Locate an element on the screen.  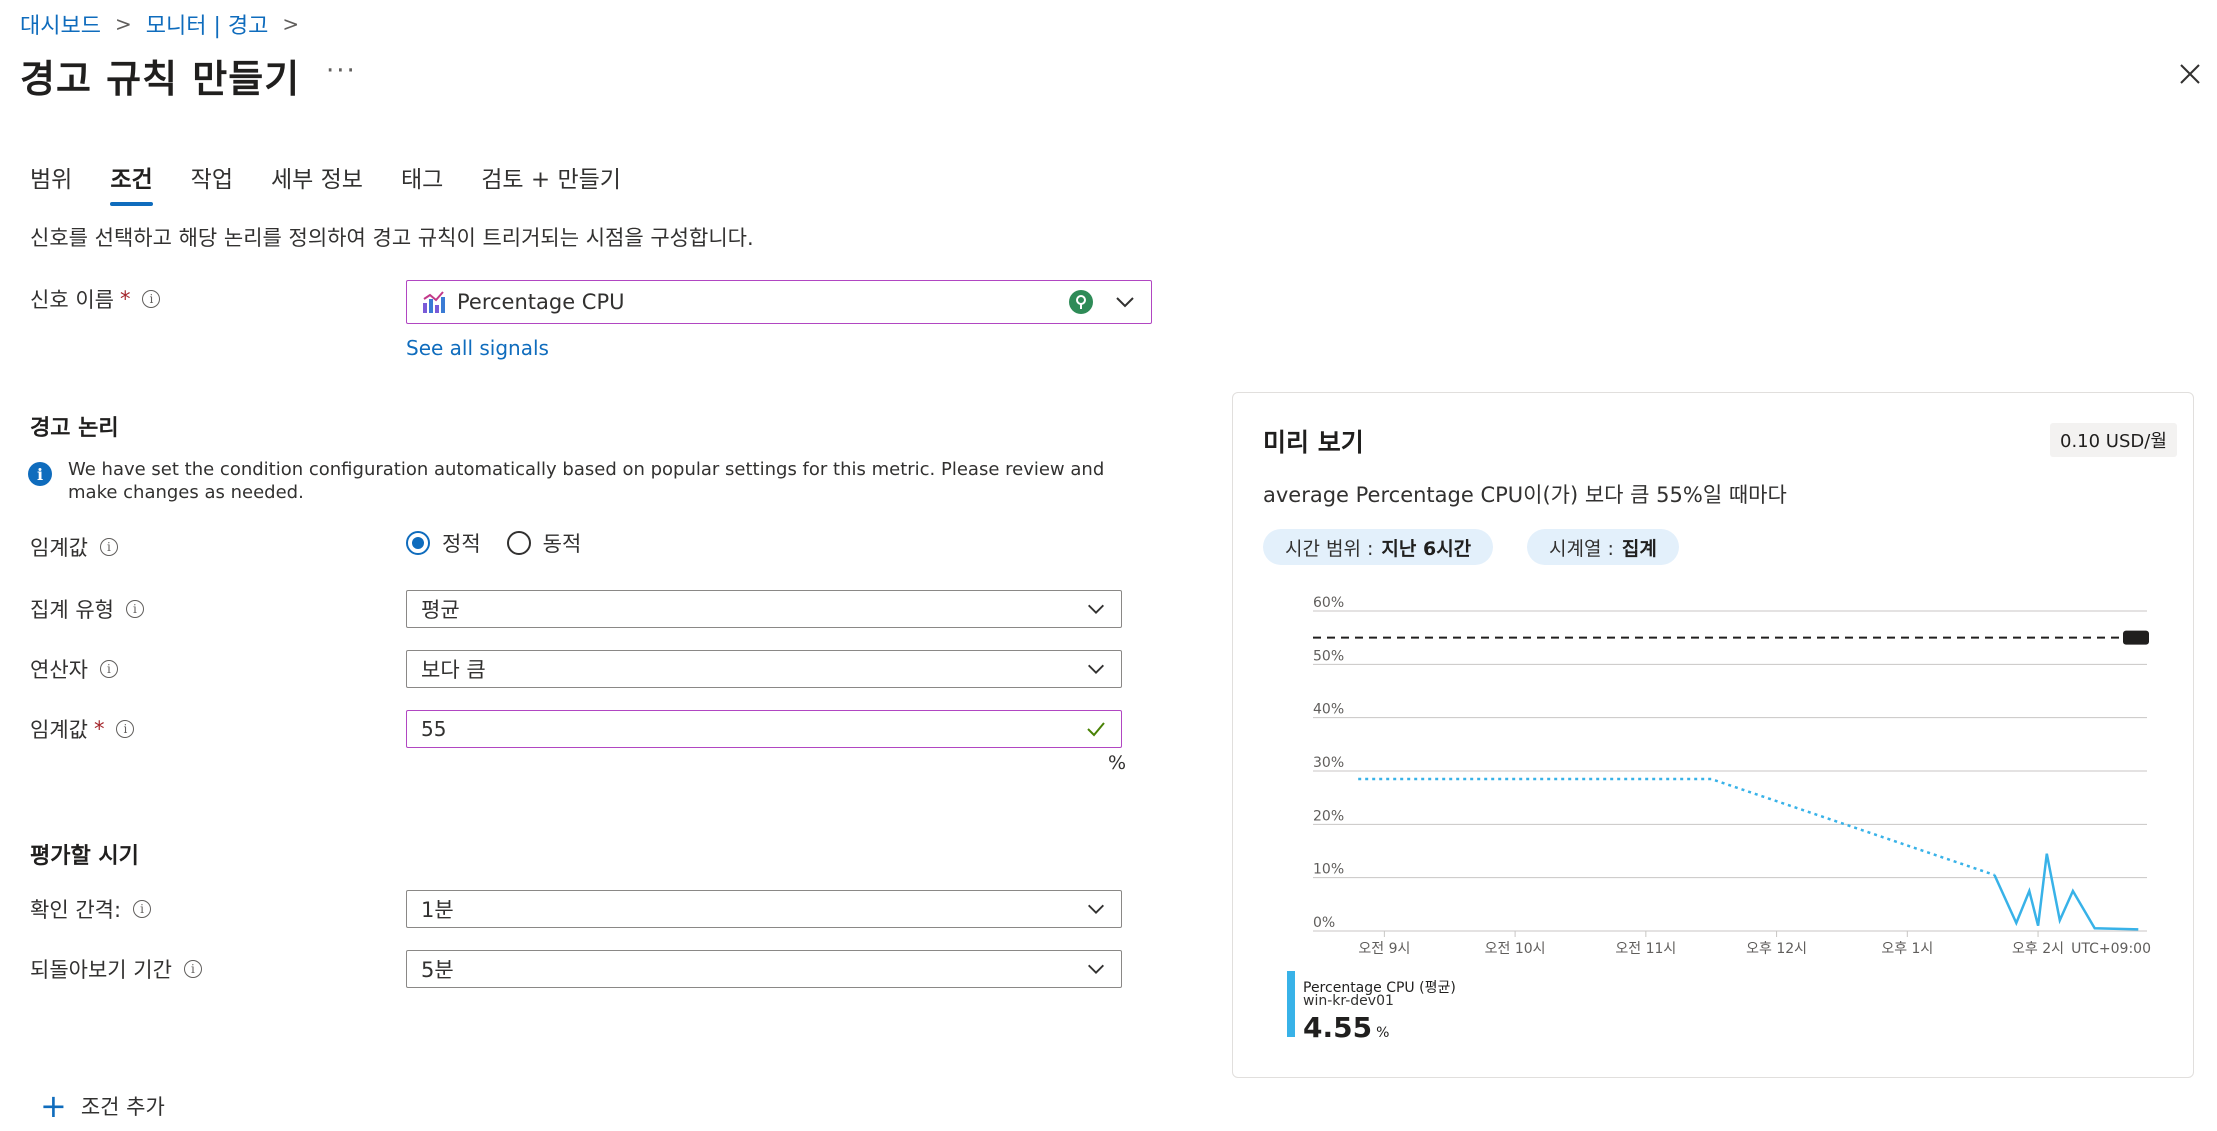
evaluation-heading: 평가할 시기 is located at coordinates (84, 856).